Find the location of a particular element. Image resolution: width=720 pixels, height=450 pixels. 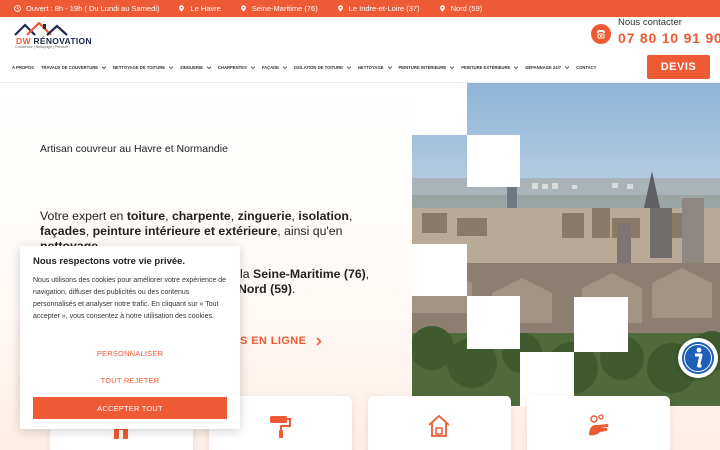

lead-text: Votre expert en is located at coordinates (83, 216).